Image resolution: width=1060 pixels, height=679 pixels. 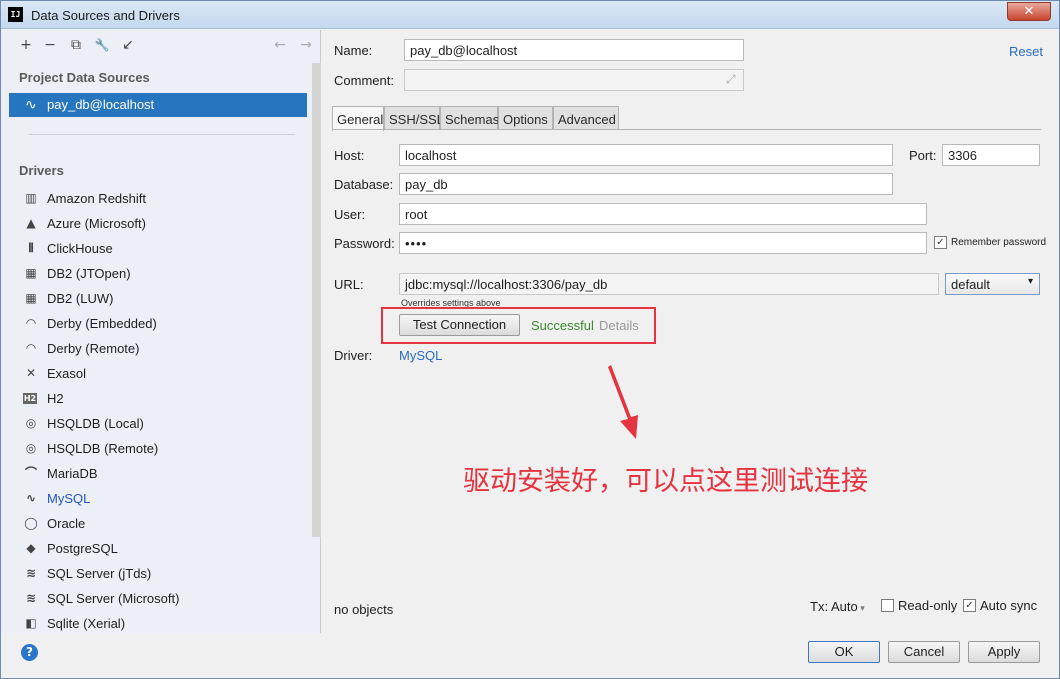 What do you see at coordinates (358, 118) in the screenshot?
I see `tab-general: General` at bounding box center [358, 118].